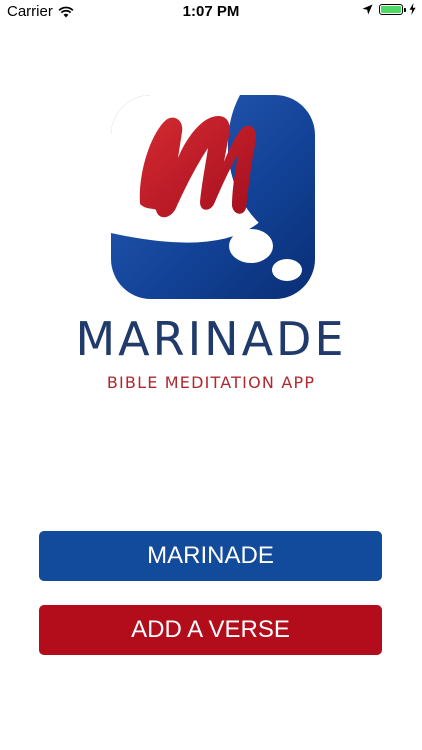 Image resolution: width=422 pixels, height=750 pixels. I want to click on status-bar: Carrier 1:07 PM, so click(211, 11).